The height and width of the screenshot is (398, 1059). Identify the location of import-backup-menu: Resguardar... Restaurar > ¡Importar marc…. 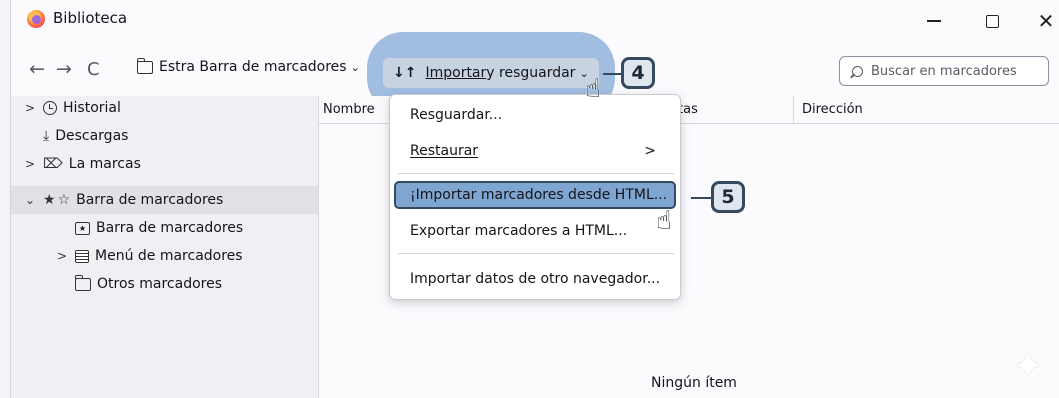
(535, 197).